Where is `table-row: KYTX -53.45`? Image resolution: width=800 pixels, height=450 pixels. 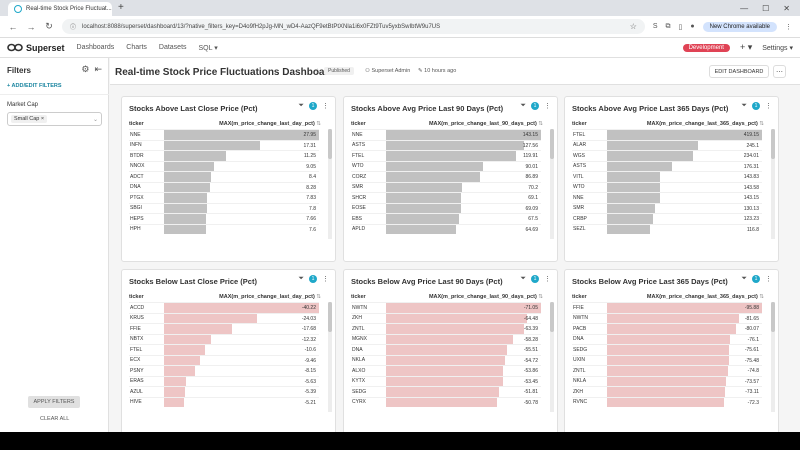 table-row: KYTX -53.45 is located at coordinates (446, 380).